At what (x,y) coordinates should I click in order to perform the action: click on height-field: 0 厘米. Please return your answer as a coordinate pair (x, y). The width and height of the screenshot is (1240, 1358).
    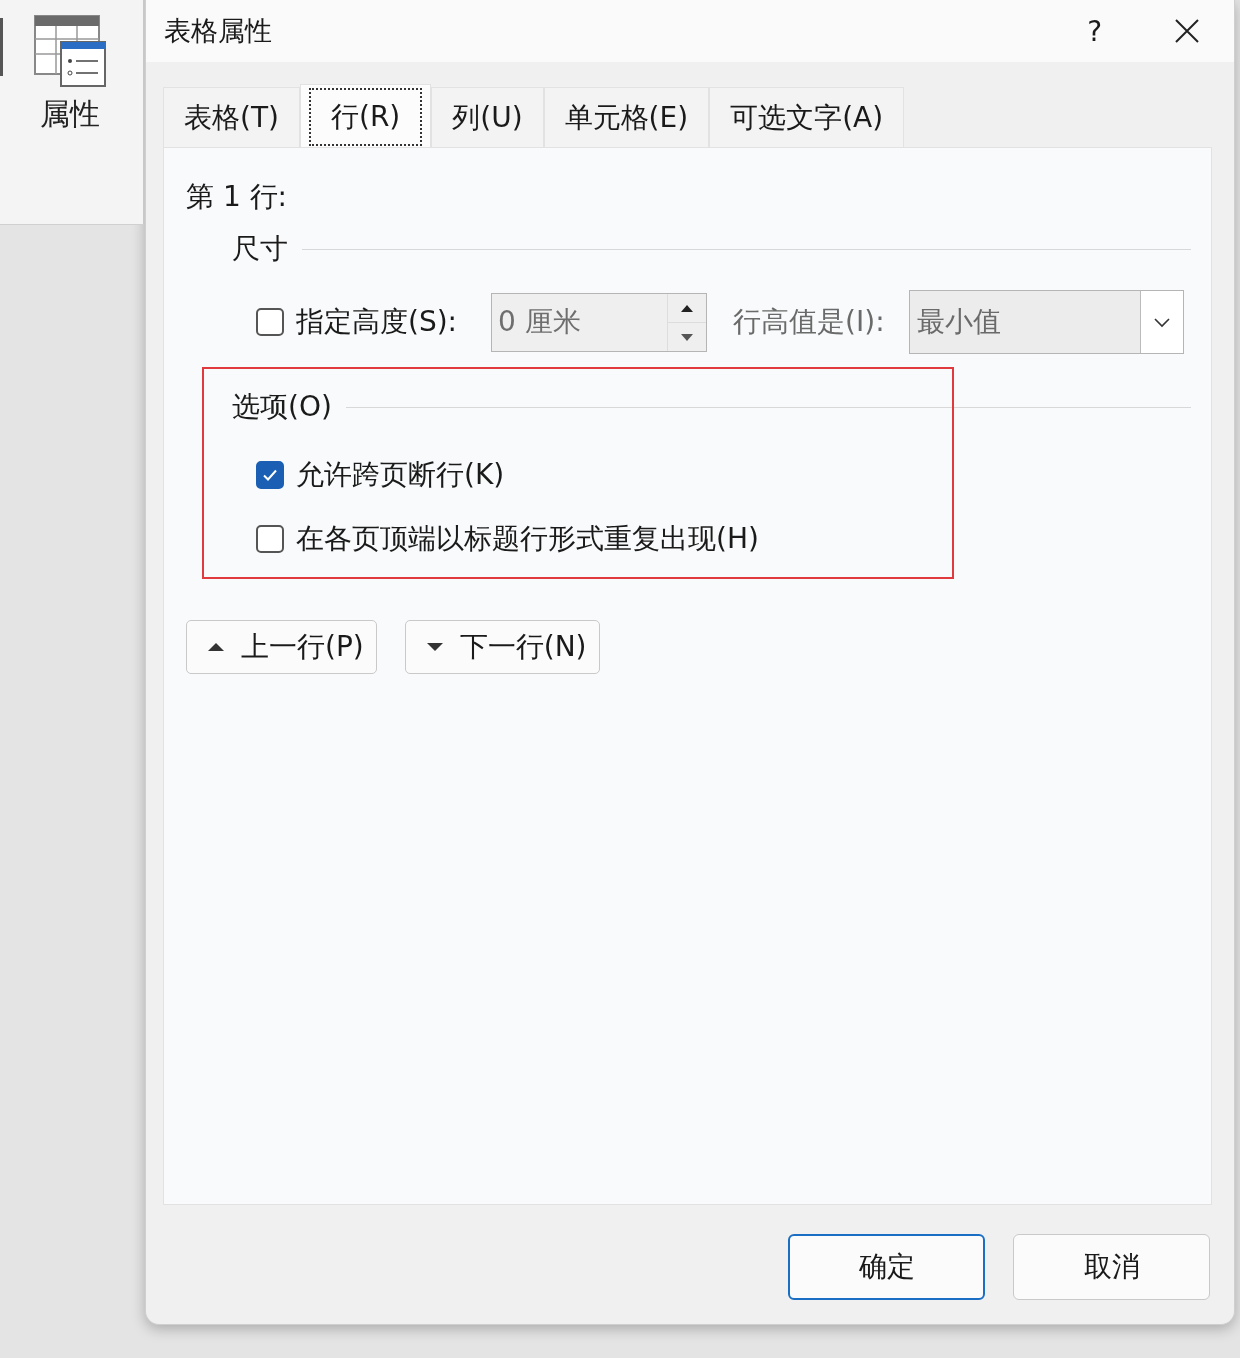
    Looking at the image, I should click on (599, 322).